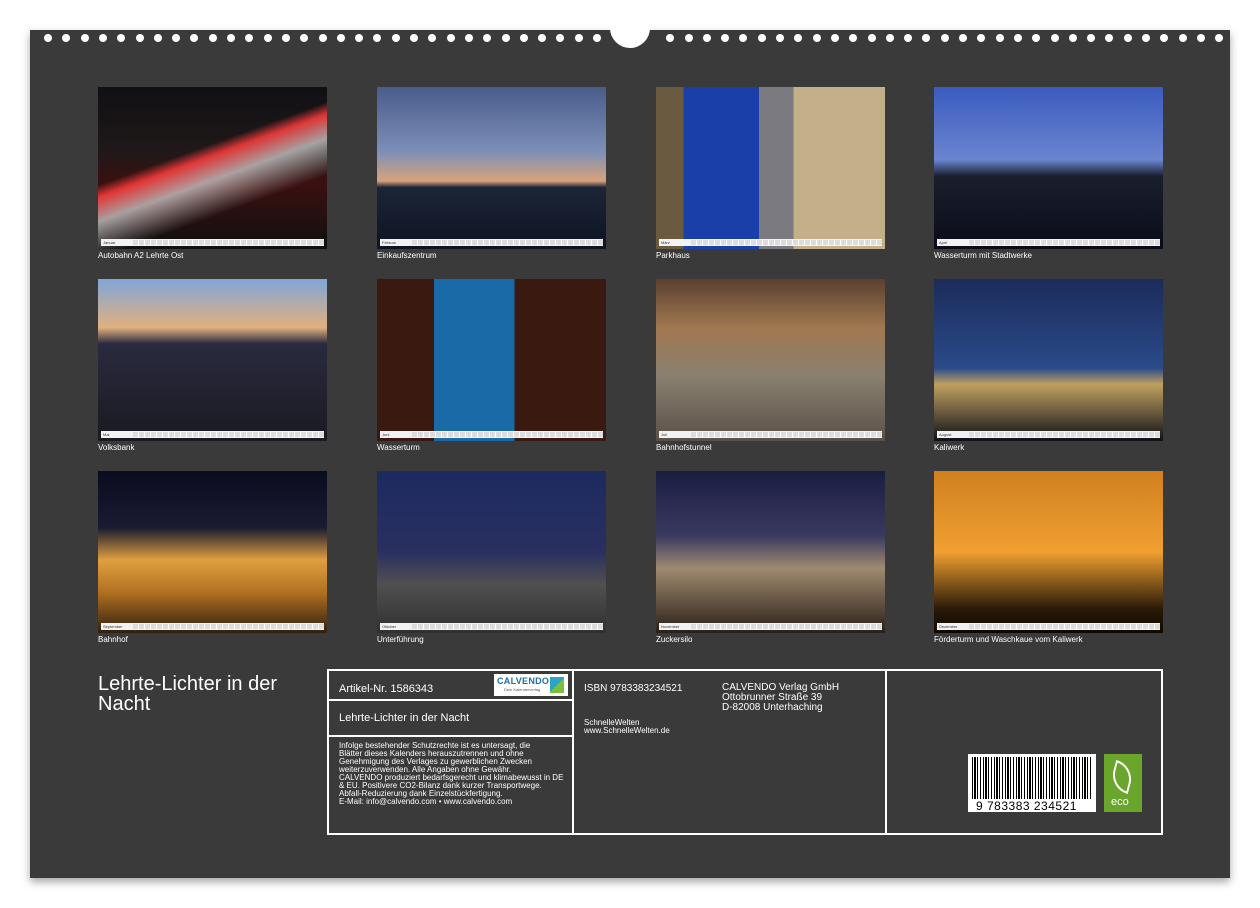 The height and width of the screenshot is (908, 1260). What do you see at coordinates (113, 639) in the screenshot?
I see `month-caption: Bahnhof` at bounding box center [113, 639].